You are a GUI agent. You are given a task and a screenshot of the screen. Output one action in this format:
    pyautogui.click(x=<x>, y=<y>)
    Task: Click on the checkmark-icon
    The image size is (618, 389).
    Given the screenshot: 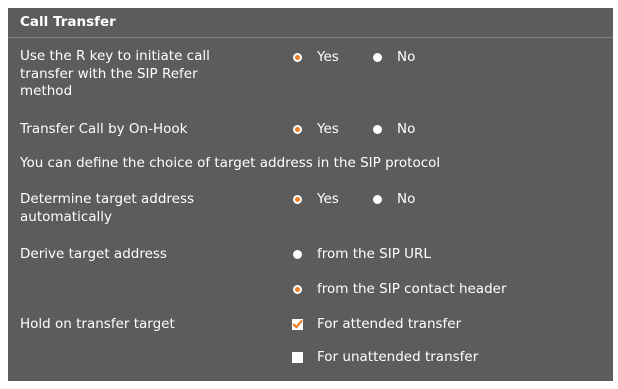 What is the action you would take?
    pyautogui.click(x=297, y=324)
    